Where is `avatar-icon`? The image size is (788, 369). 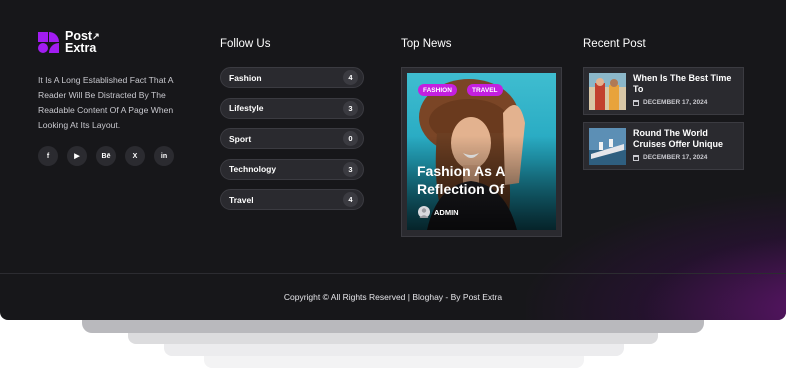 avatar-icon is located at coordinates (424, 212).